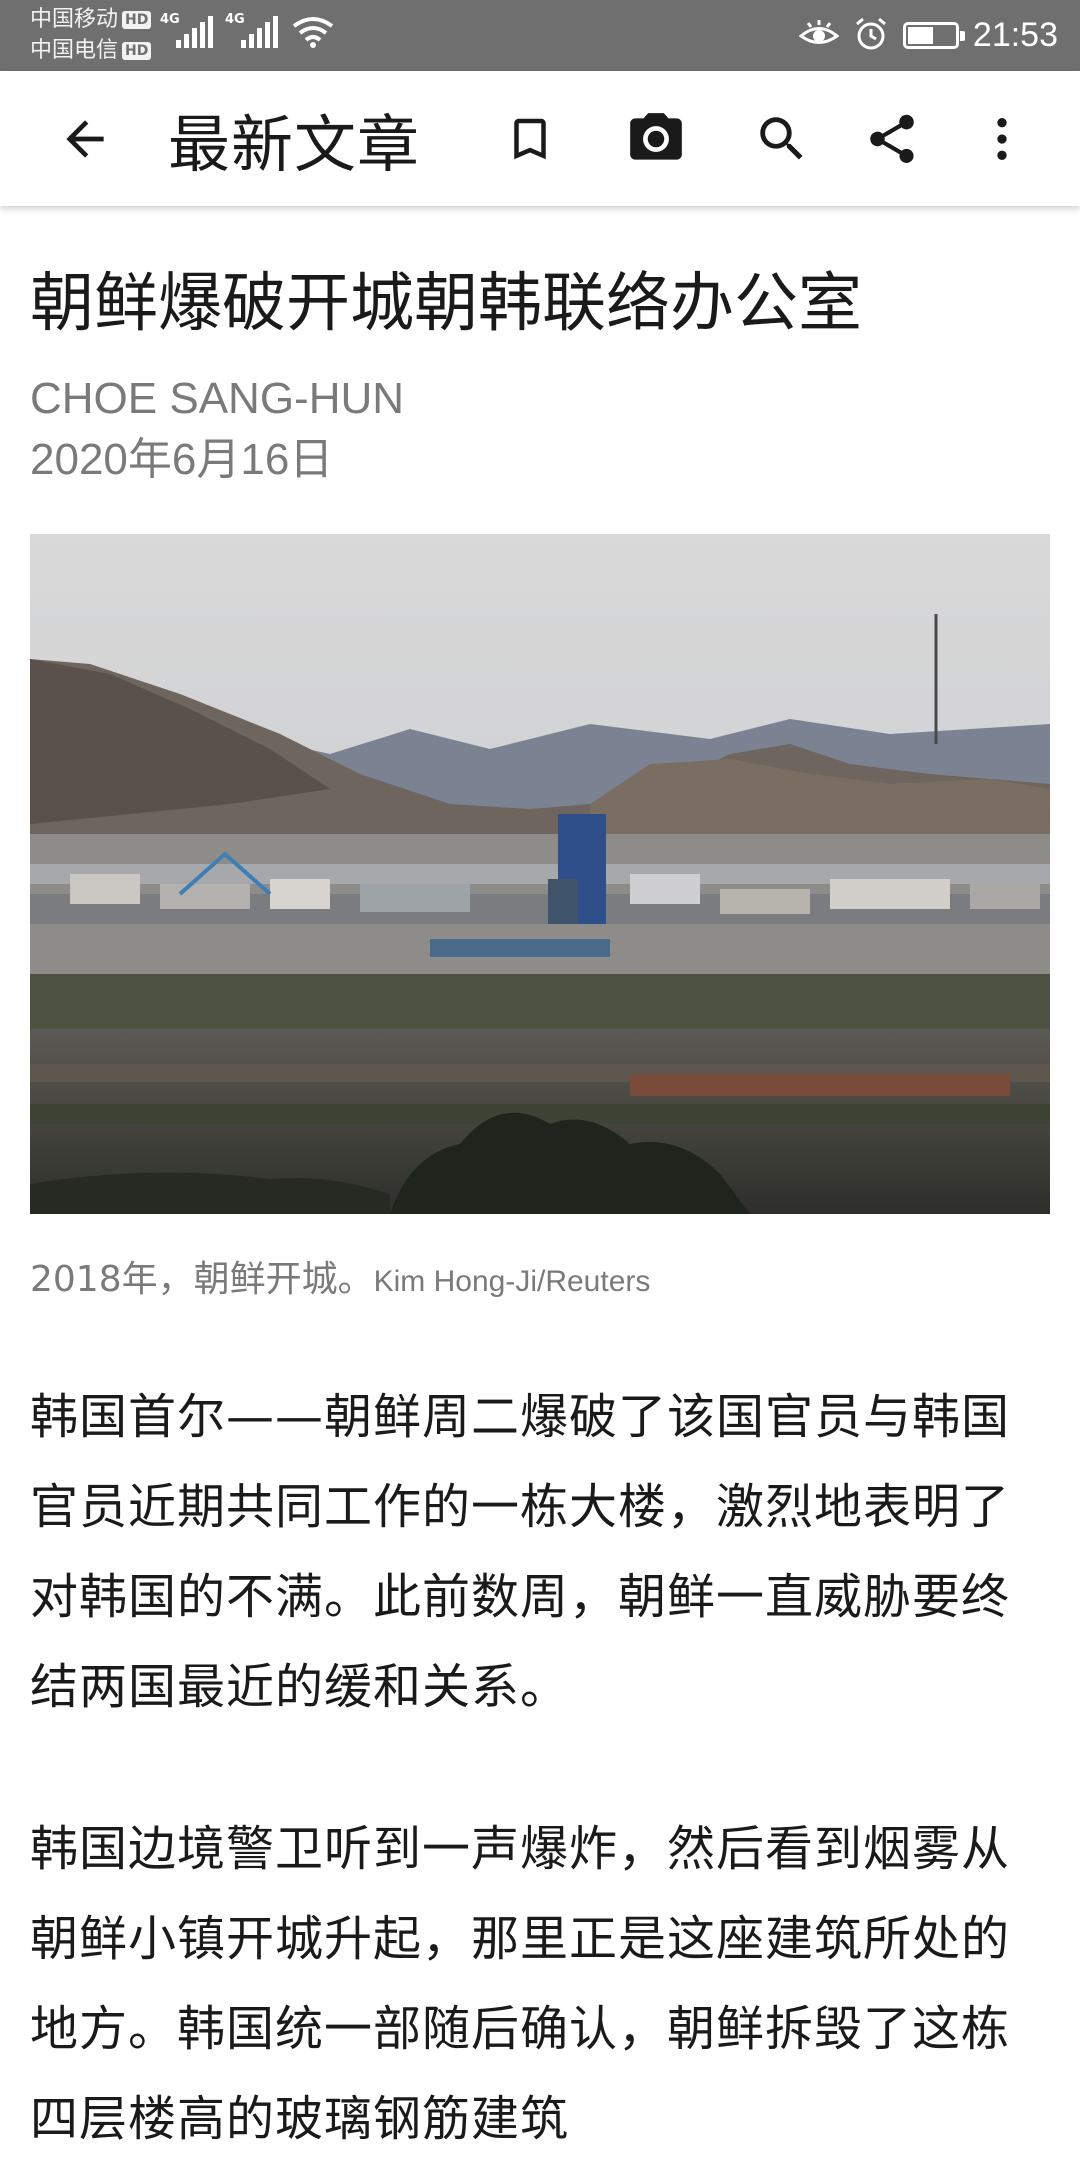  What do you see at coordinates (512, 1281) in the screenshot?
I see `photo-credit: Kim Hong-Ji/Reuters` at bounding box center [512, 1281].